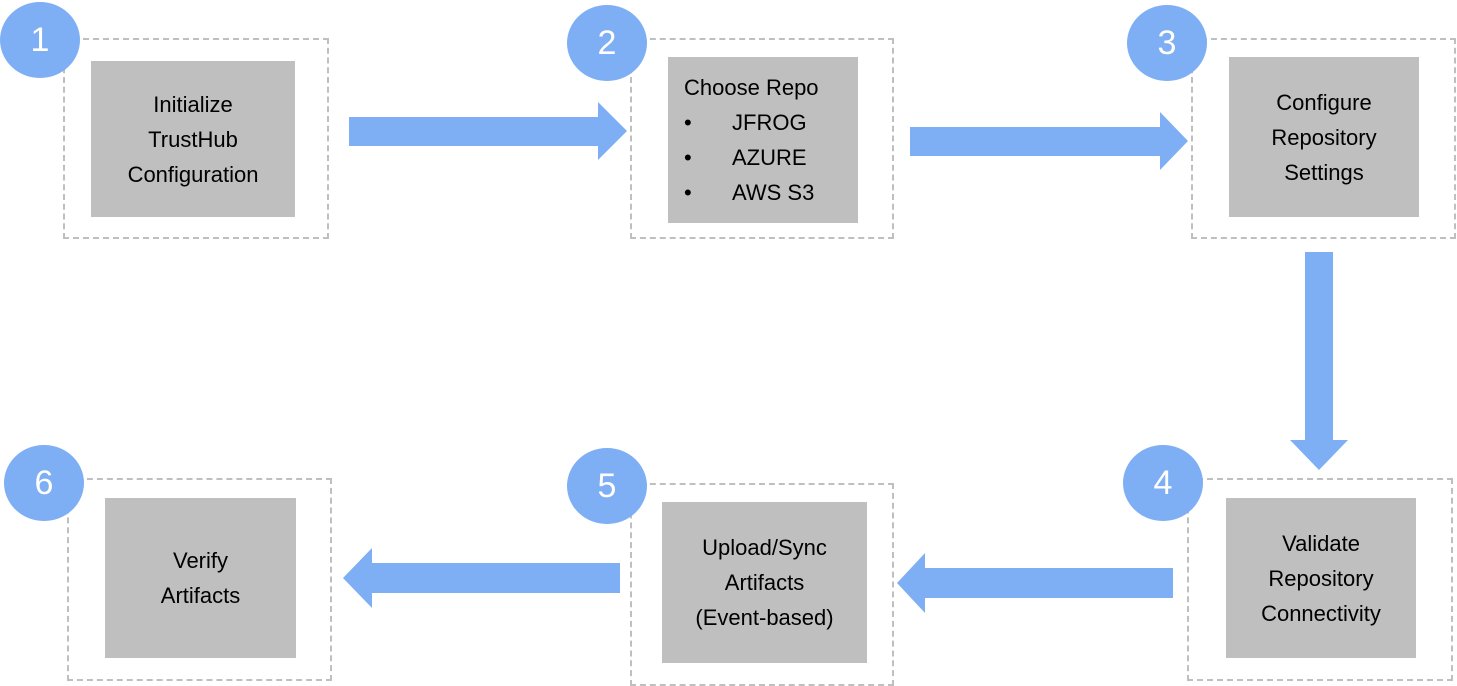 This screenshot has width=1457, height=686. What do you see at coordinates (764, 547) in the screenshot?
I see `step-5-line: Upload/Sync` at bounding box center [764, 547].